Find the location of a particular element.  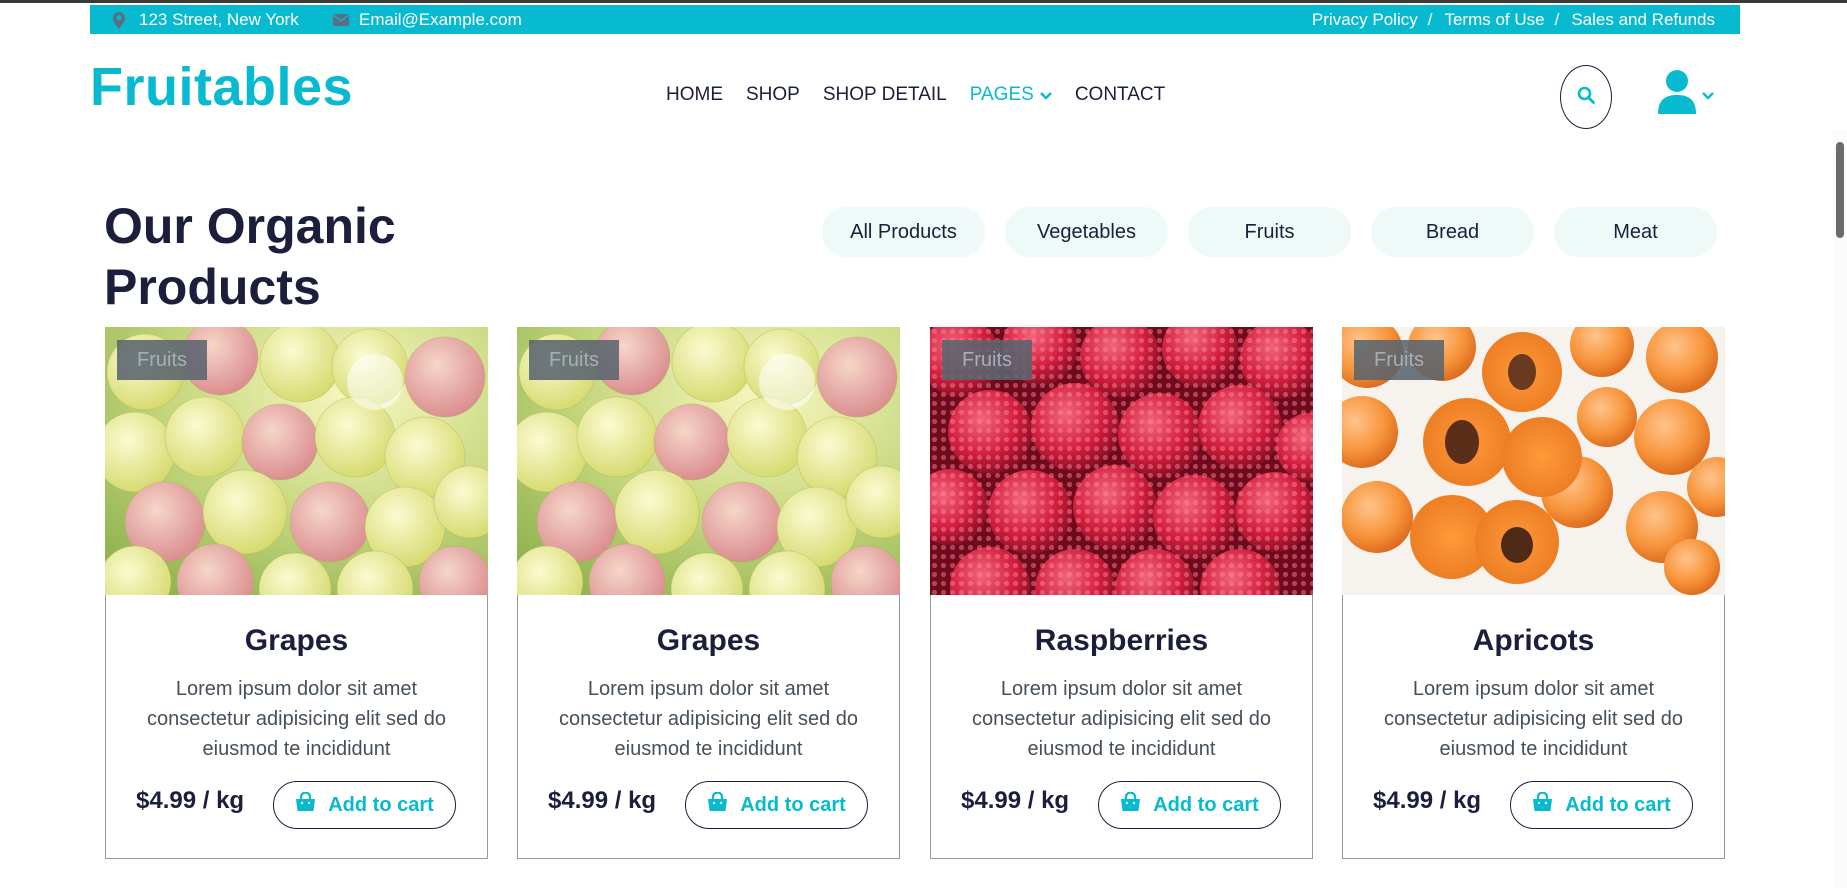

product-name: Apricots is located at coordinates (1533, 641).